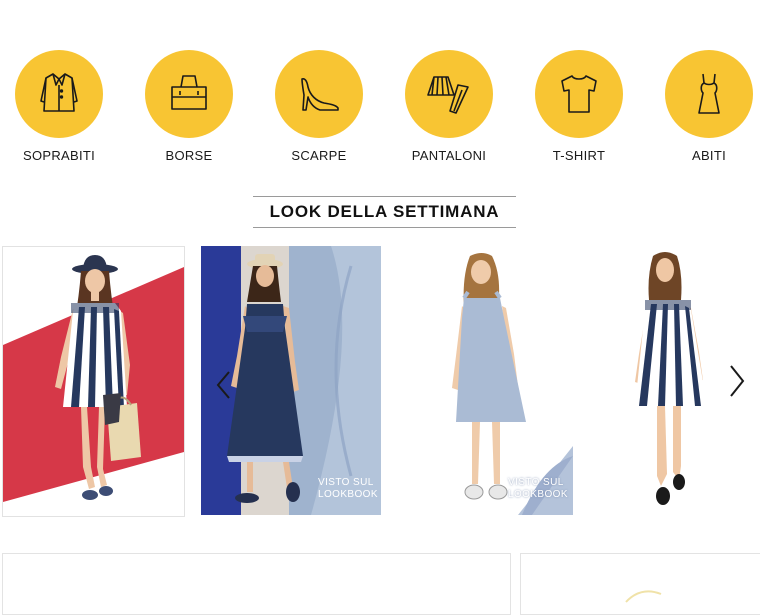 The width and height of the screenshot is (760, 615). What do you see at coordinates (59, 94) in the screenshot?
I see `coat-icon` at bounding box center [59, 94].